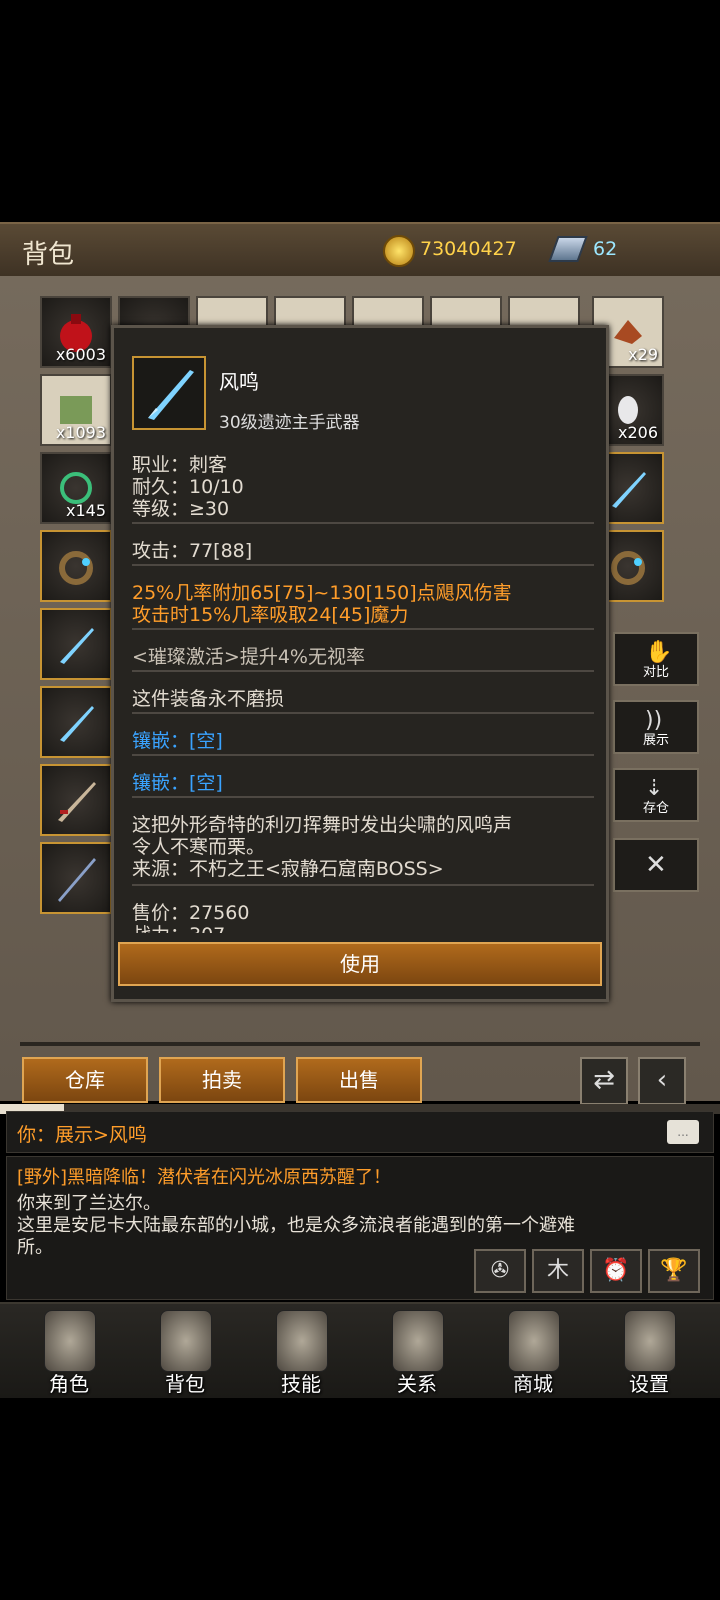  Describe the element at coordinates (204, 1177) in the screenshot. I see `chat-line: [野外]黑暗降临！潜伏者在闪光冰原西苏醒了！` at that location.